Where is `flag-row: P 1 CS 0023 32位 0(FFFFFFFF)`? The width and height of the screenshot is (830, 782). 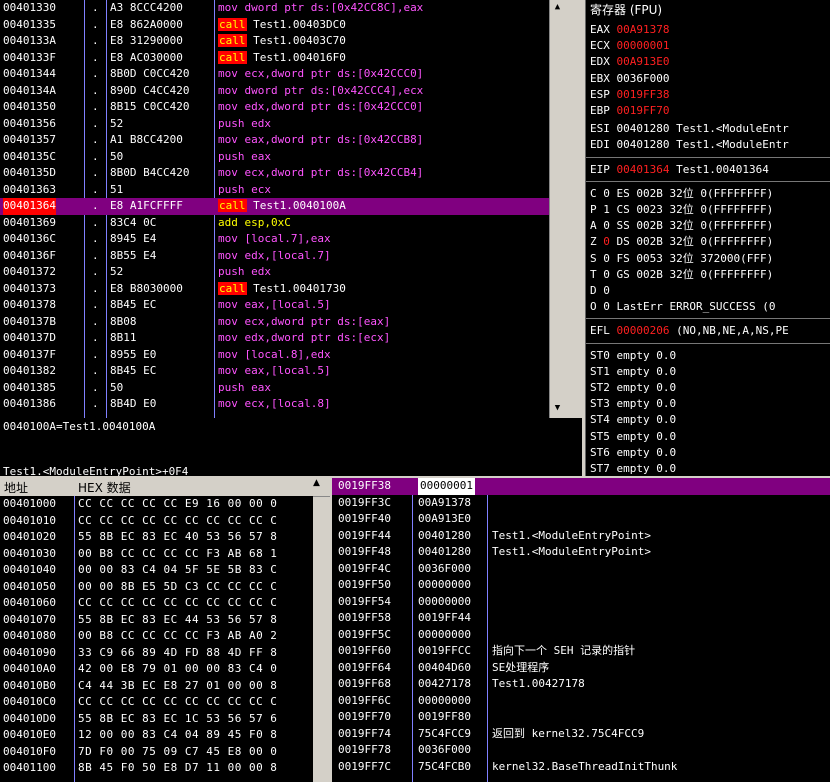
flag-row: P 1 CS 0023 32位 0(FFFFFFFF) is located at coordinates (681, 210).